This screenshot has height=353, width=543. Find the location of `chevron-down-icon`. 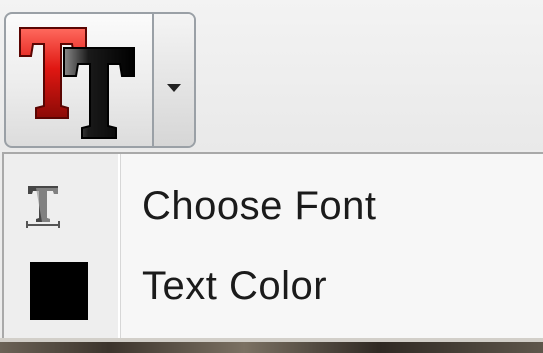

chevron-down-icon is located at coordinates (174, 88).